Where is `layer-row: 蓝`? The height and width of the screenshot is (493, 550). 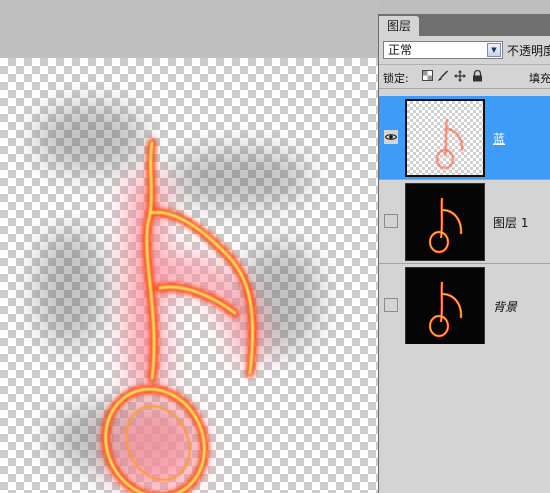
layer-row: 蓝 is located at coordinates (464, 138).